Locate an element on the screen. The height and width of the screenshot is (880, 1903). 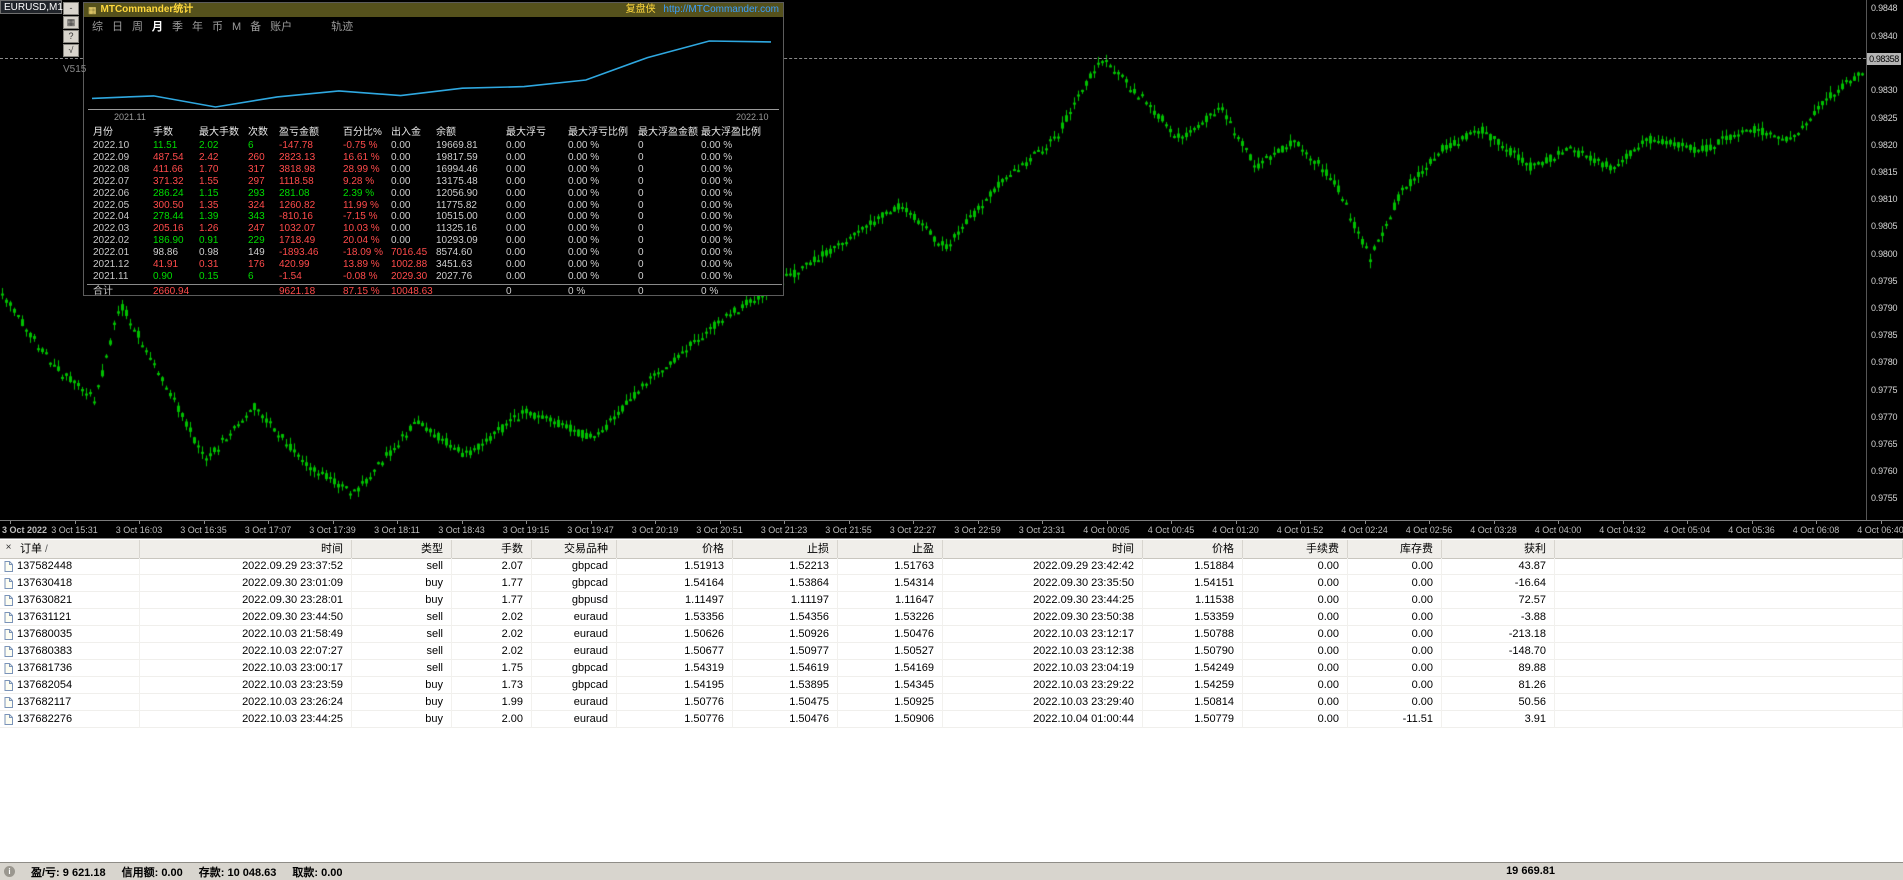
chart-symbol-label: EURUSD,M1 is located at coordinates (31, 7).